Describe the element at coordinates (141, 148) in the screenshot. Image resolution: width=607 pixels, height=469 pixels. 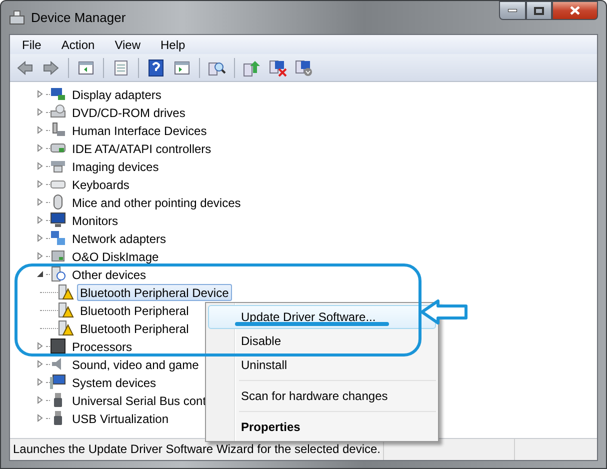
I see `tree-item: IDE ATA/ATAPI controllers` at that location.